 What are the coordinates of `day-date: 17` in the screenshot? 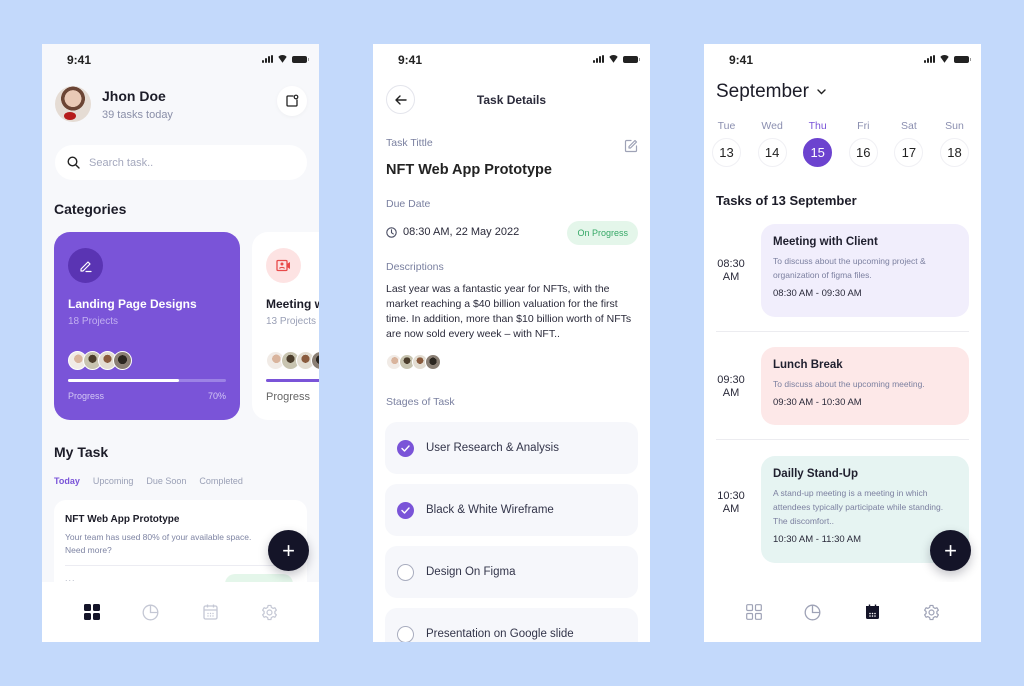 It's located at (909, 152).